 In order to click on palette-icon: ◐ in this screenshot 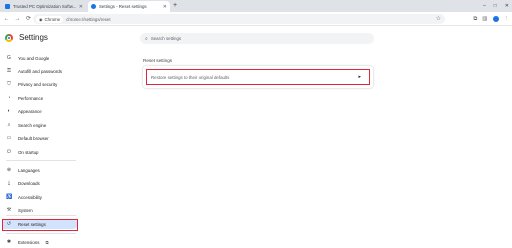, I will do `click(9, 111)`.